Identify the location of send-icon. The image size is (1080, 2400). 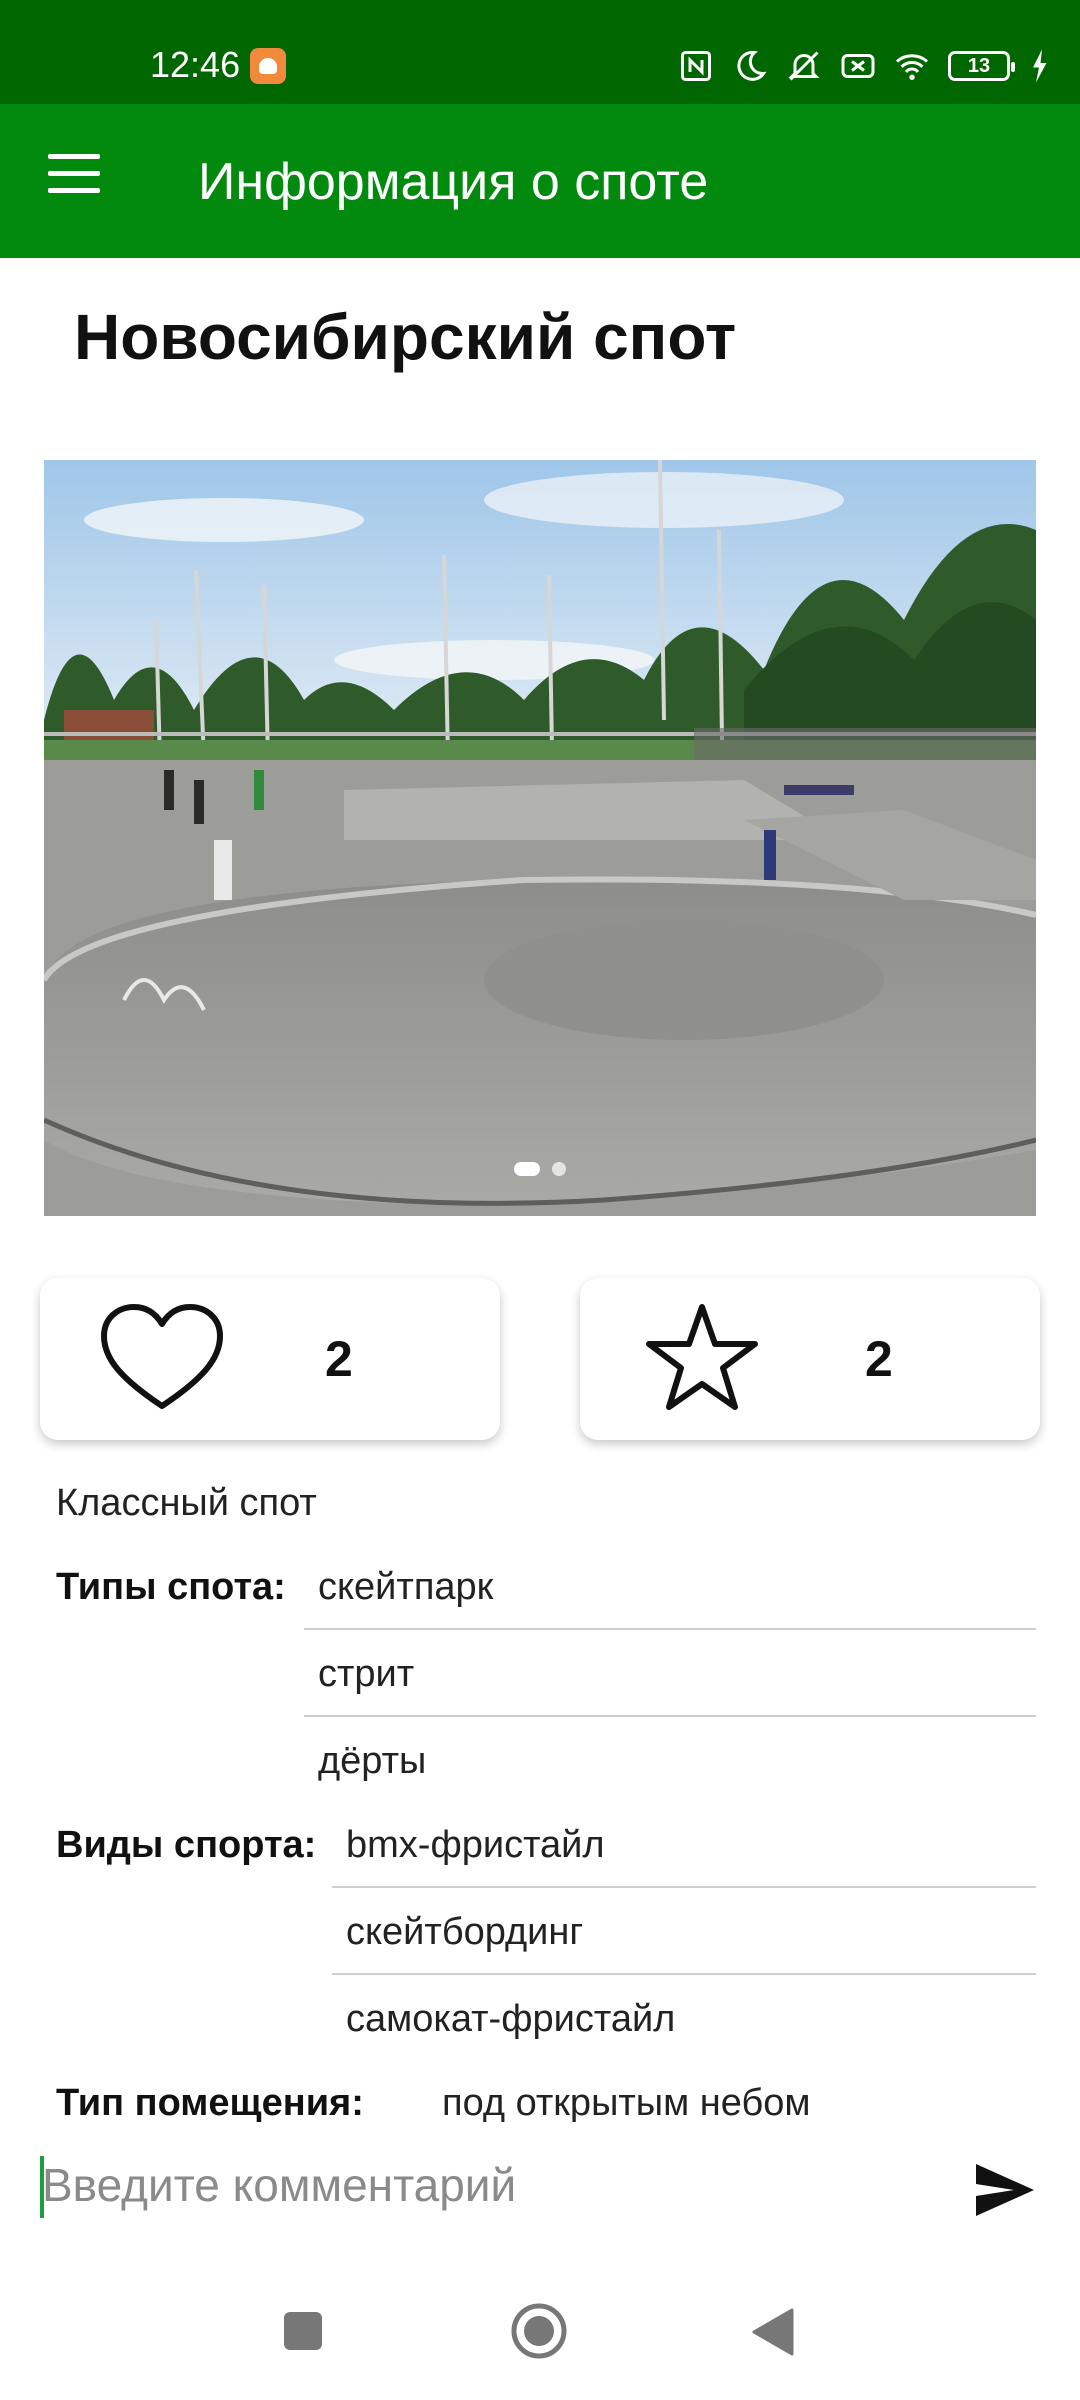
(1005, 2190).